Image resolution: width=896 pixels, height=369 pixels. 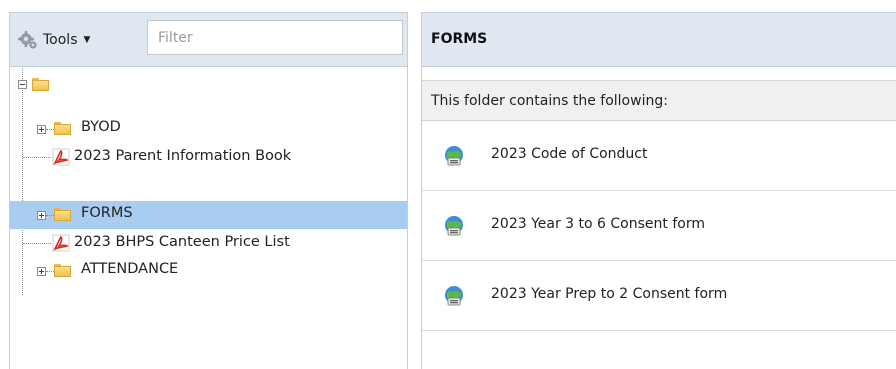 What do you see at coordinates (182, 242) in the screenshot?
I see `tree-item-label: 2023 BHPS Canteen Price List` at bounding box center [182, 242].